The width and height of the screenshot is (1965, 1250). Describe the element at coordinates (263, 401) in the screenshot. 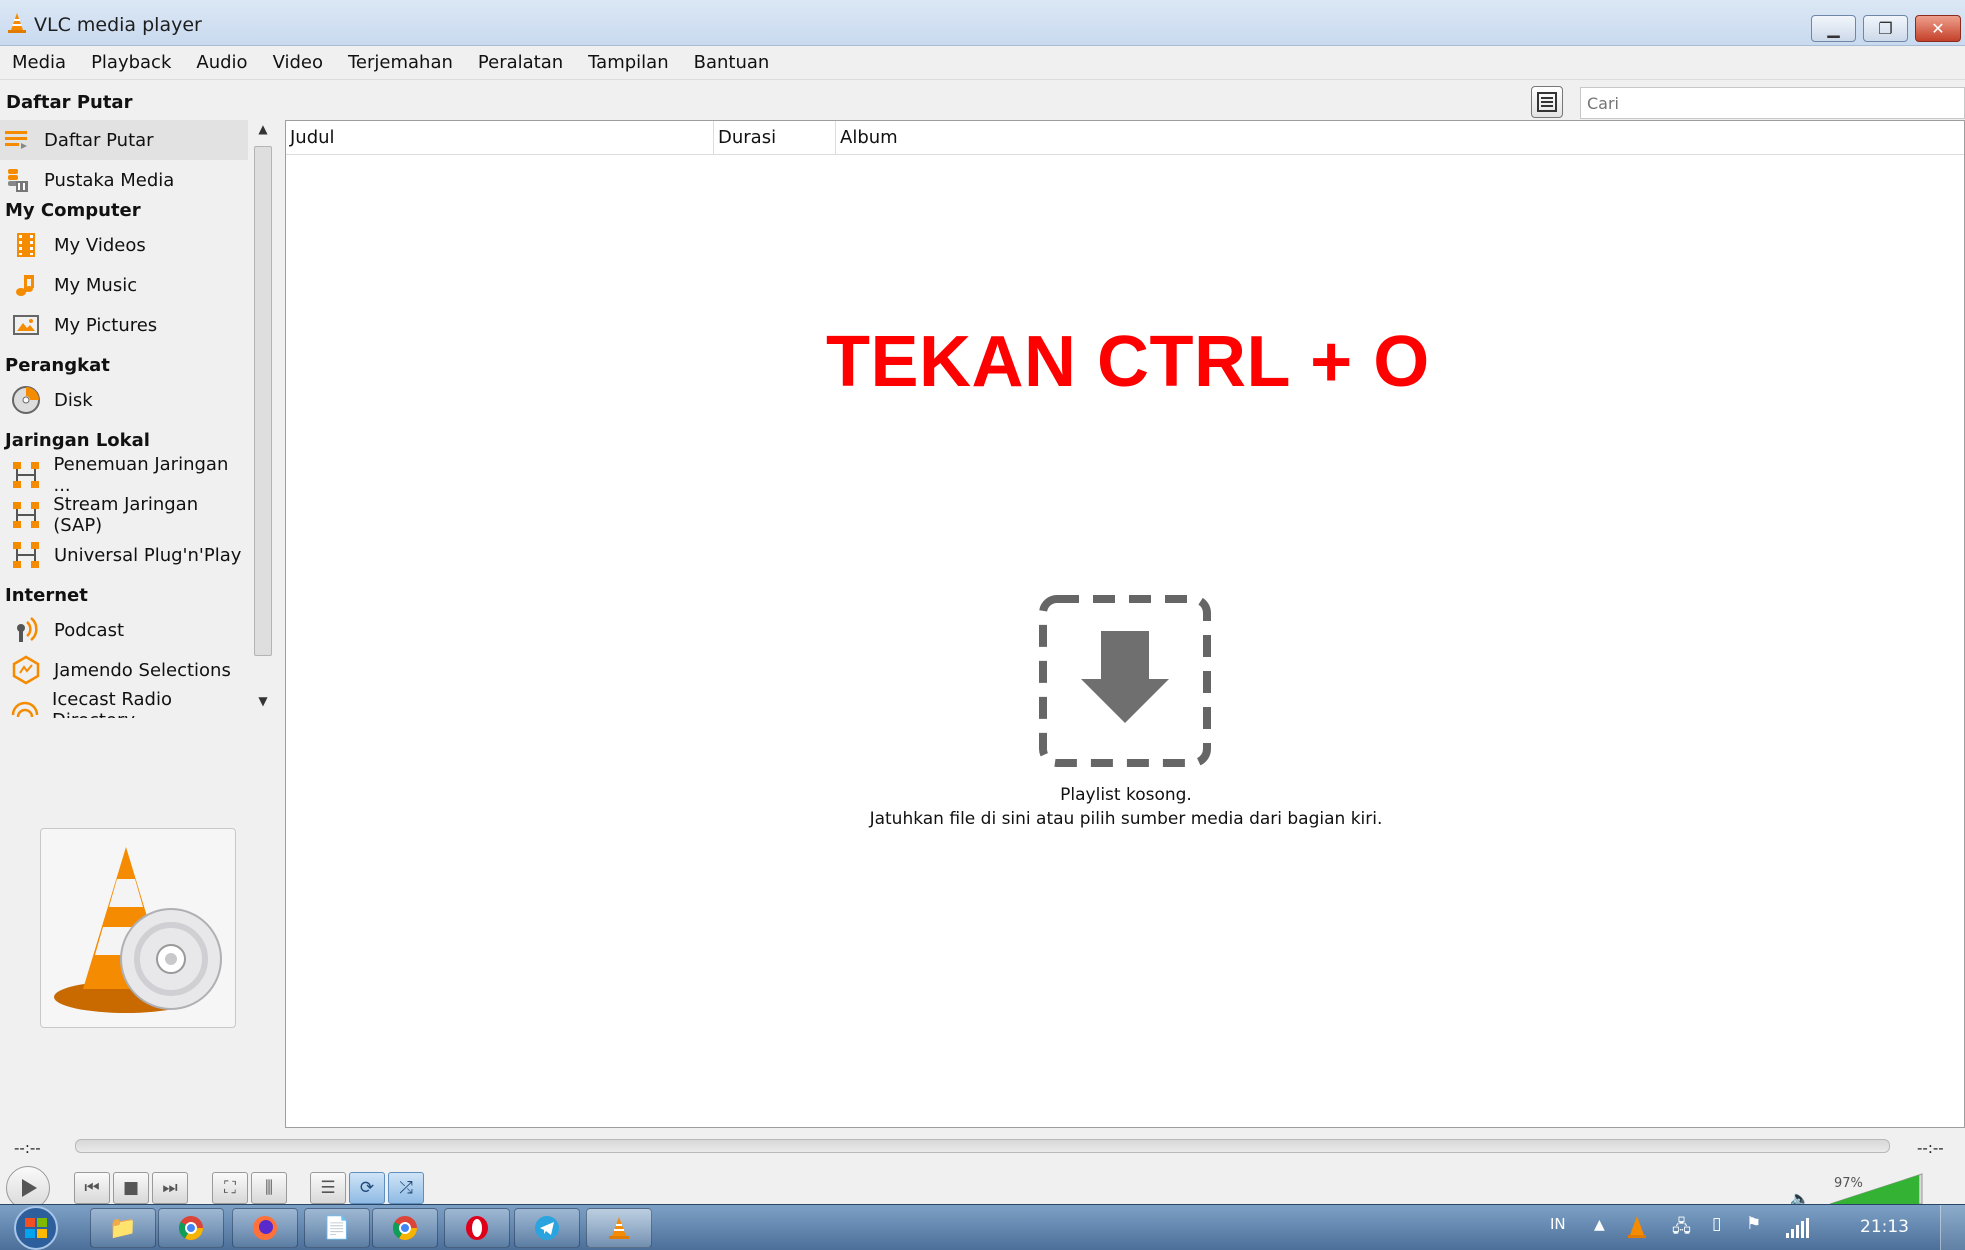

I see `scrollbar-thumb` at that location.